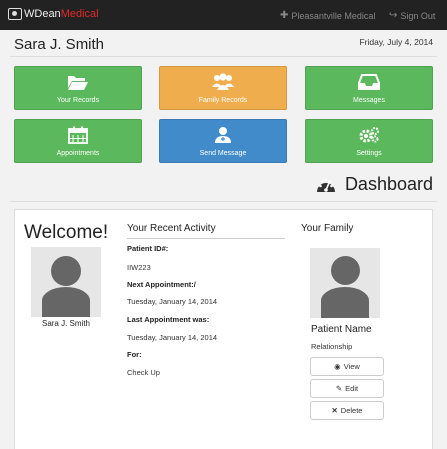 The image size is (447, 449). I want to click on folder-open-icon, so click(78, 82).